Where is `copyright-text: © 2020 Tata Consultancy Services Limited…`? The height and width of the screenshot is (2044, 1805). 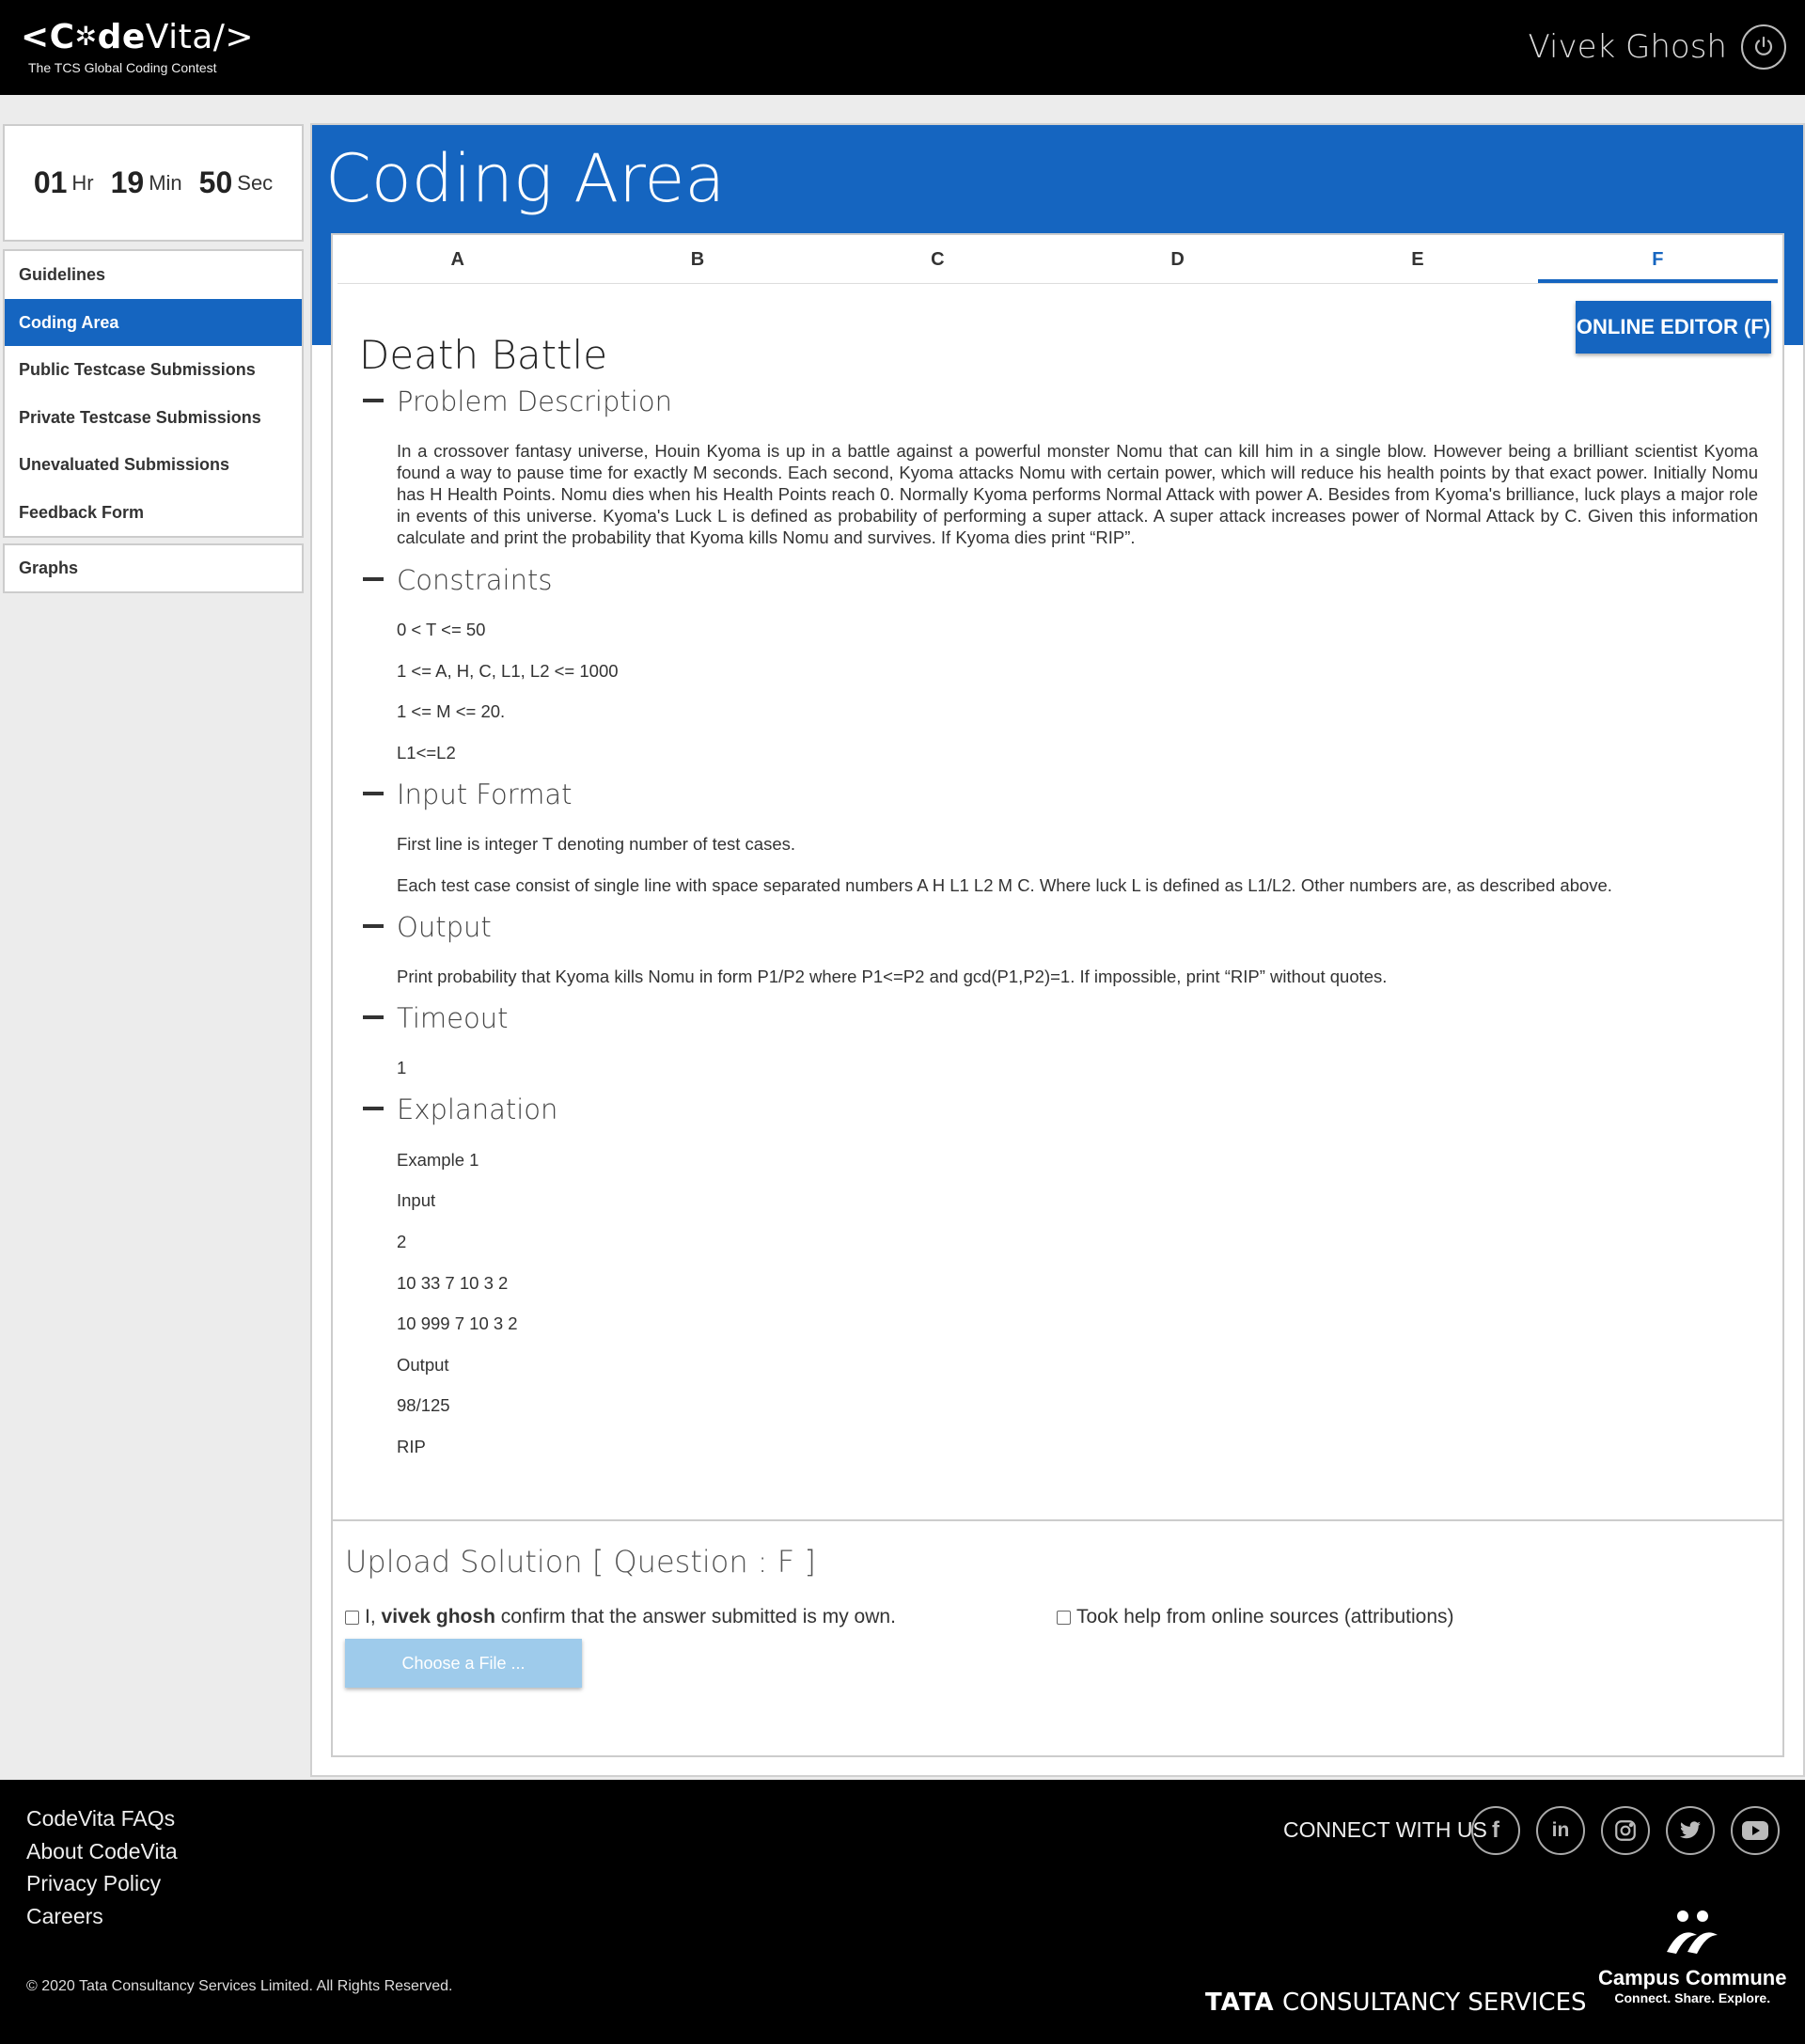 copyright-text: © 2020 Tata Consultancy Services Limited… is located at coordinates (240, 1986).